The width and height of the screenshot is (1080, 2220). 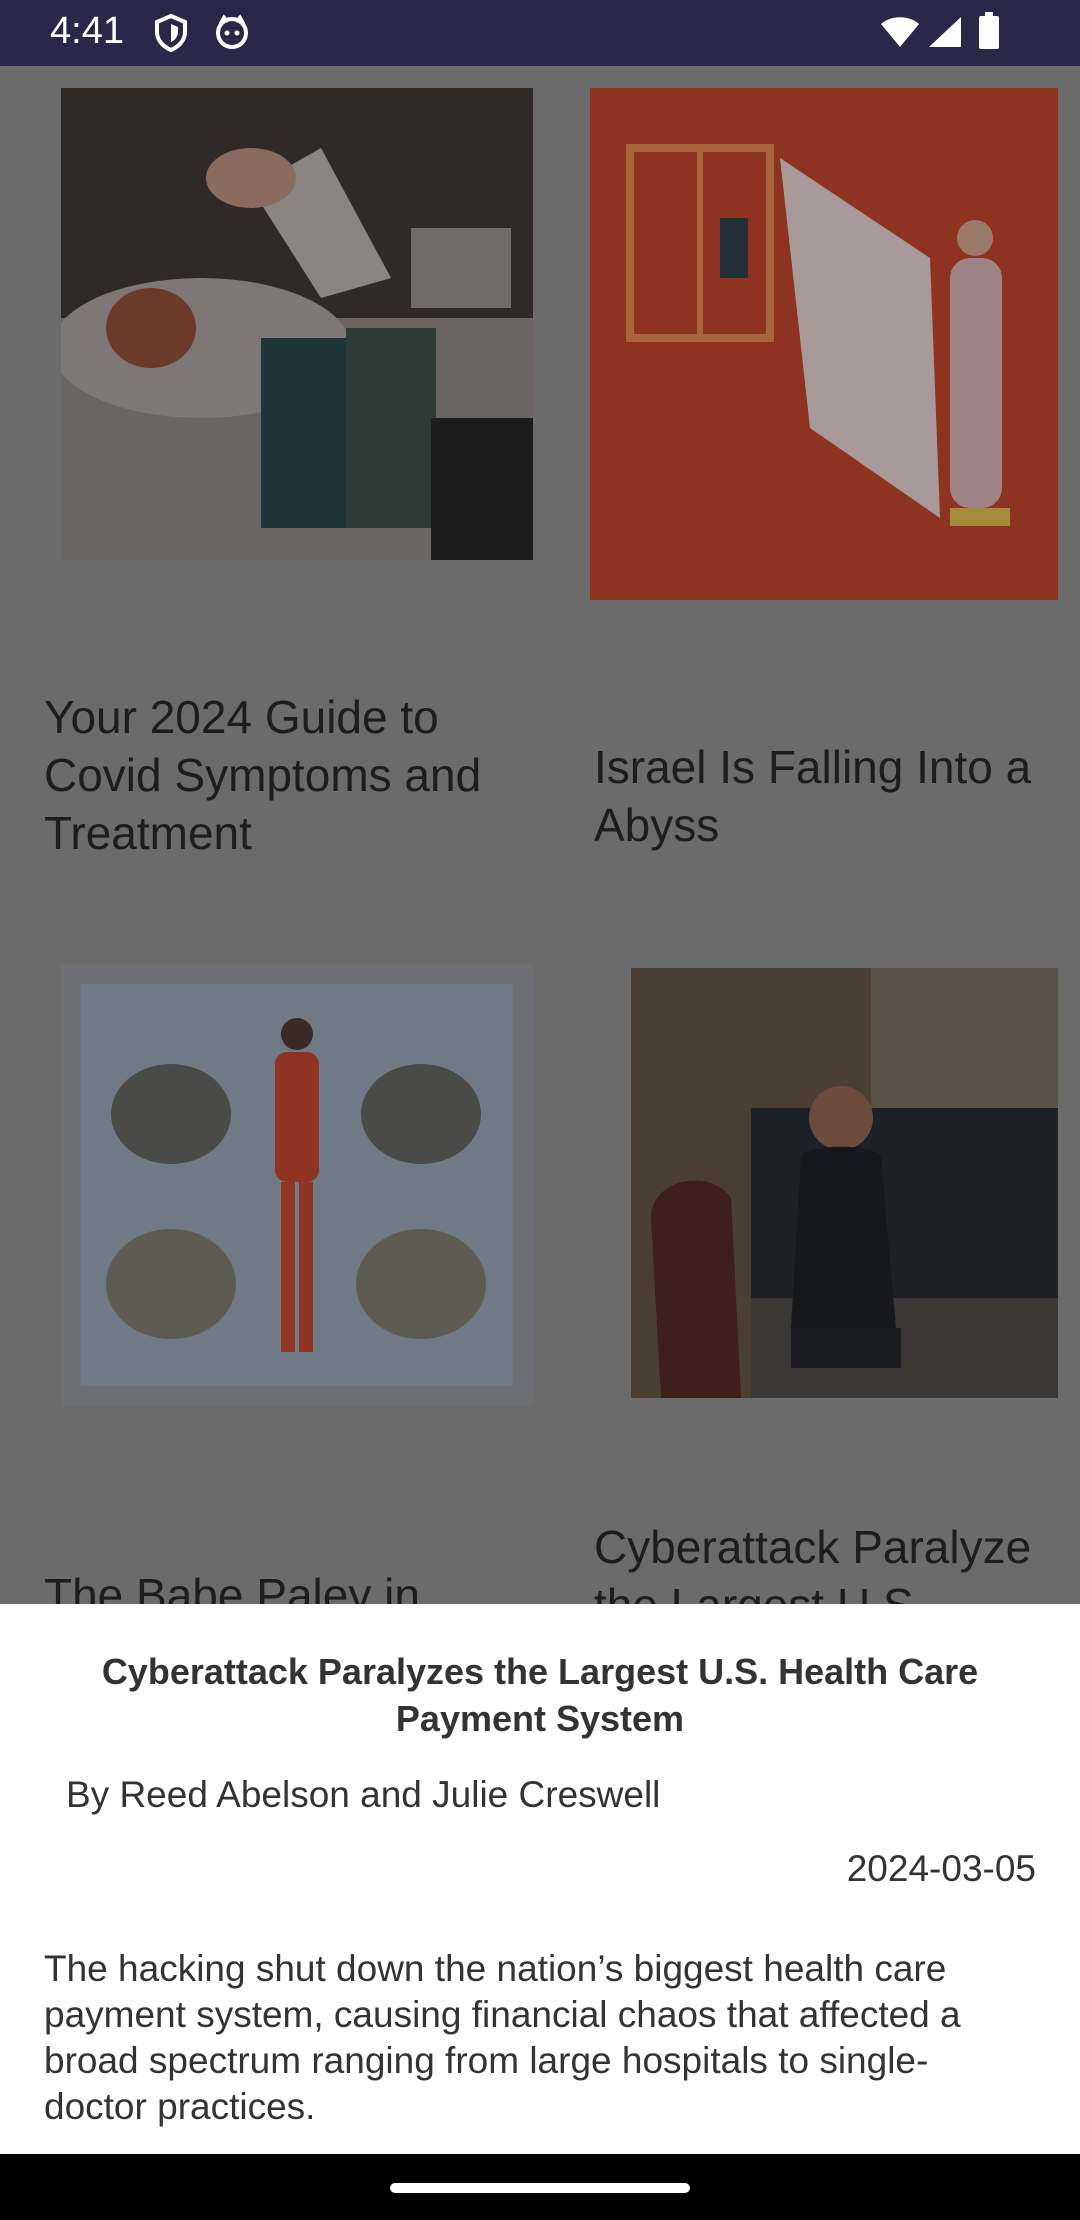 I want to click on photo-woman-seated-office-image, so click(x=844, y=1183).